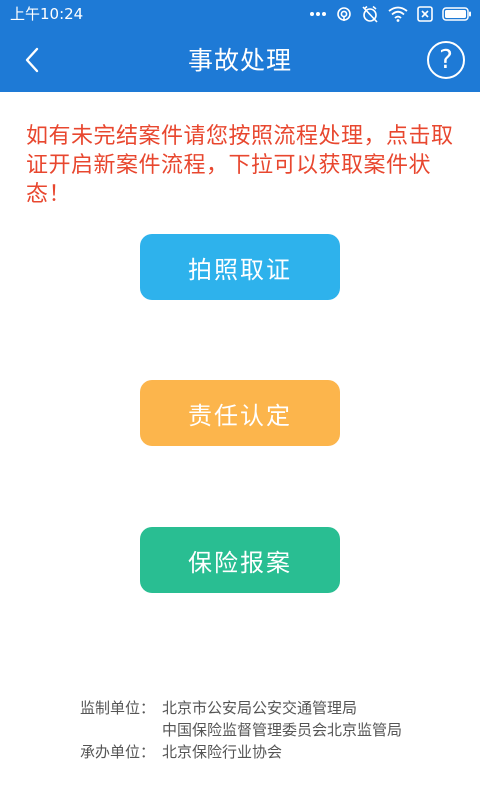  What do you see at coordinates (240, 14) in the screenshot?
I see `status-bar: 上午10:24` at bounding box center [240, 14].